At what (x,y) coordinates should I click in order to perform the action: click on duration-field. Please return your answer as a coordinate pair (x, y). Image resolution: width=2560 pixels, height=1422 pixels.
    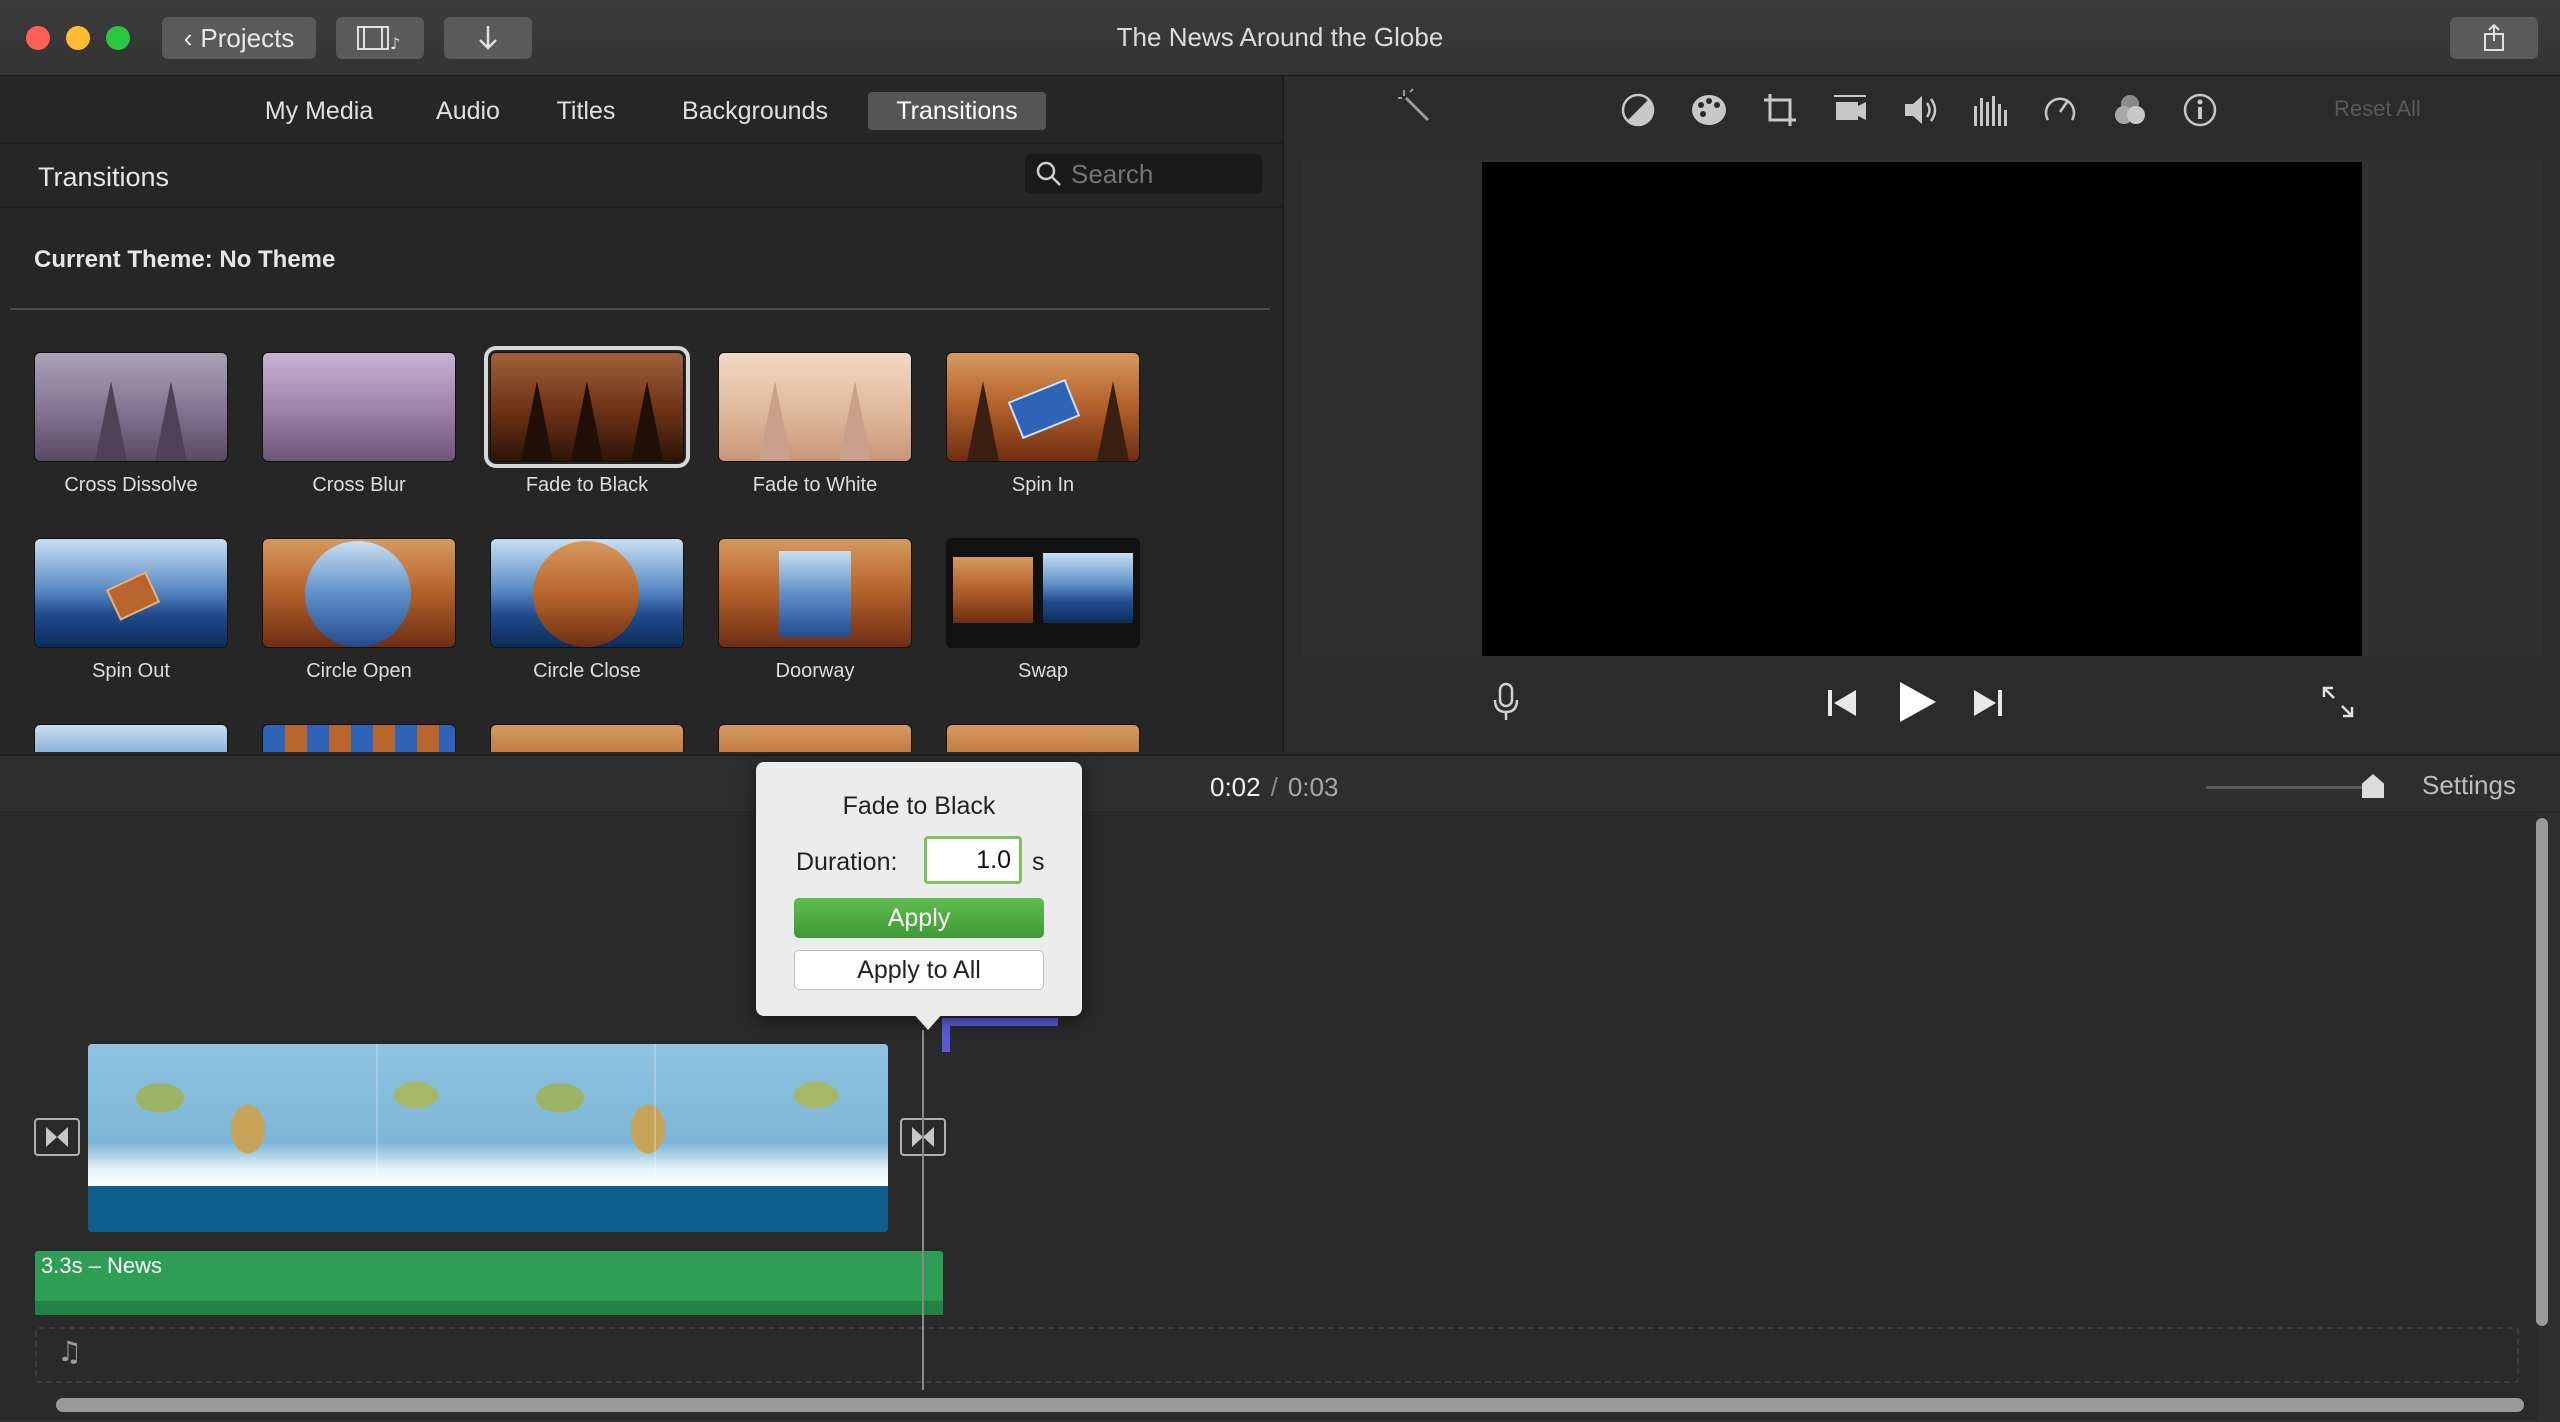
    Looking at the image, I should click on (973, 860).